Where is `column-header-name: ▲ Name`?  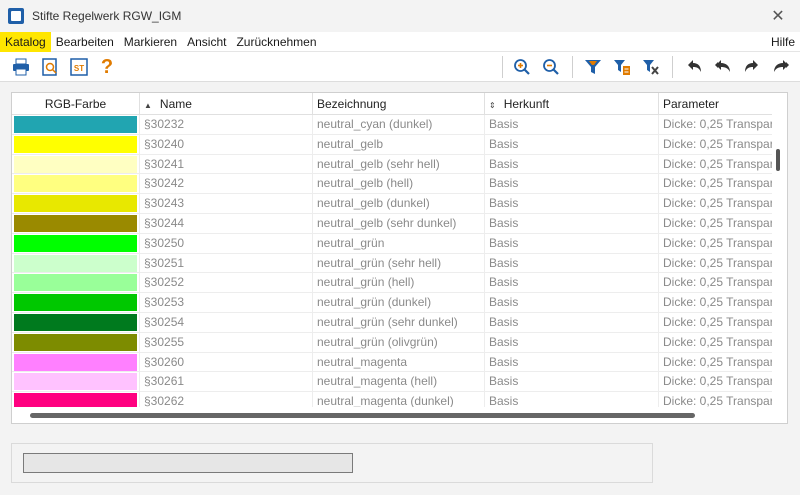 column-header-name: ▲ Name is located at coordinates (226, 104).